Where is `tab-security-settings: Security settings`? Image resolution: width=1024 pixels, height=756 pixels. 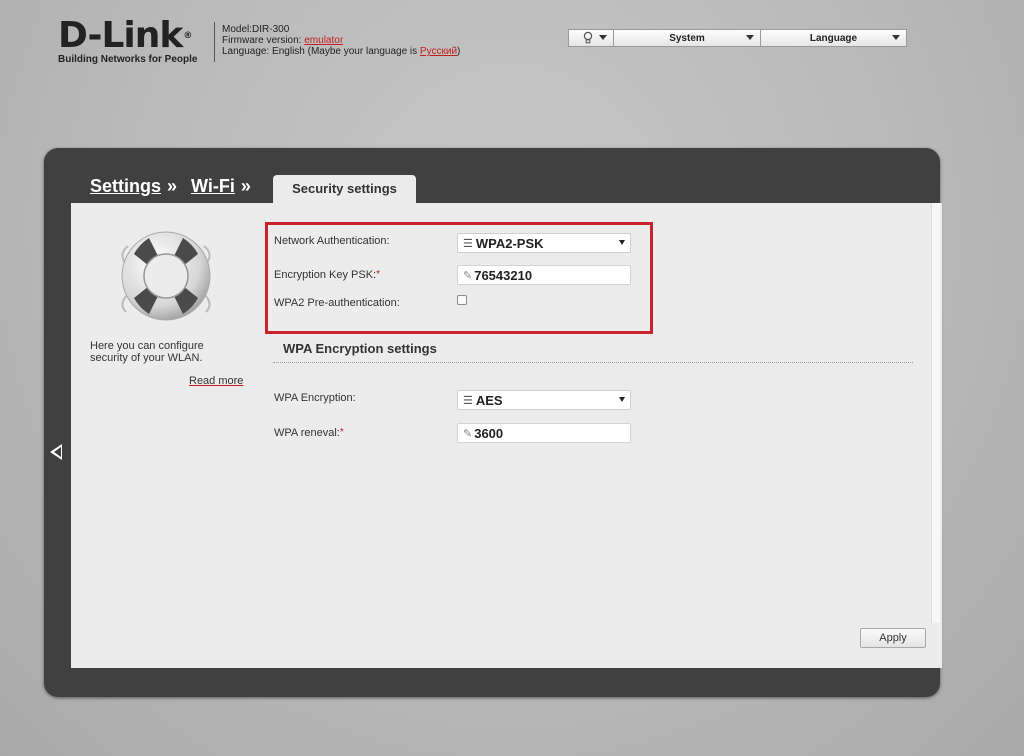 tab-security-settings: Security settings is located at coordinates (344, 190).